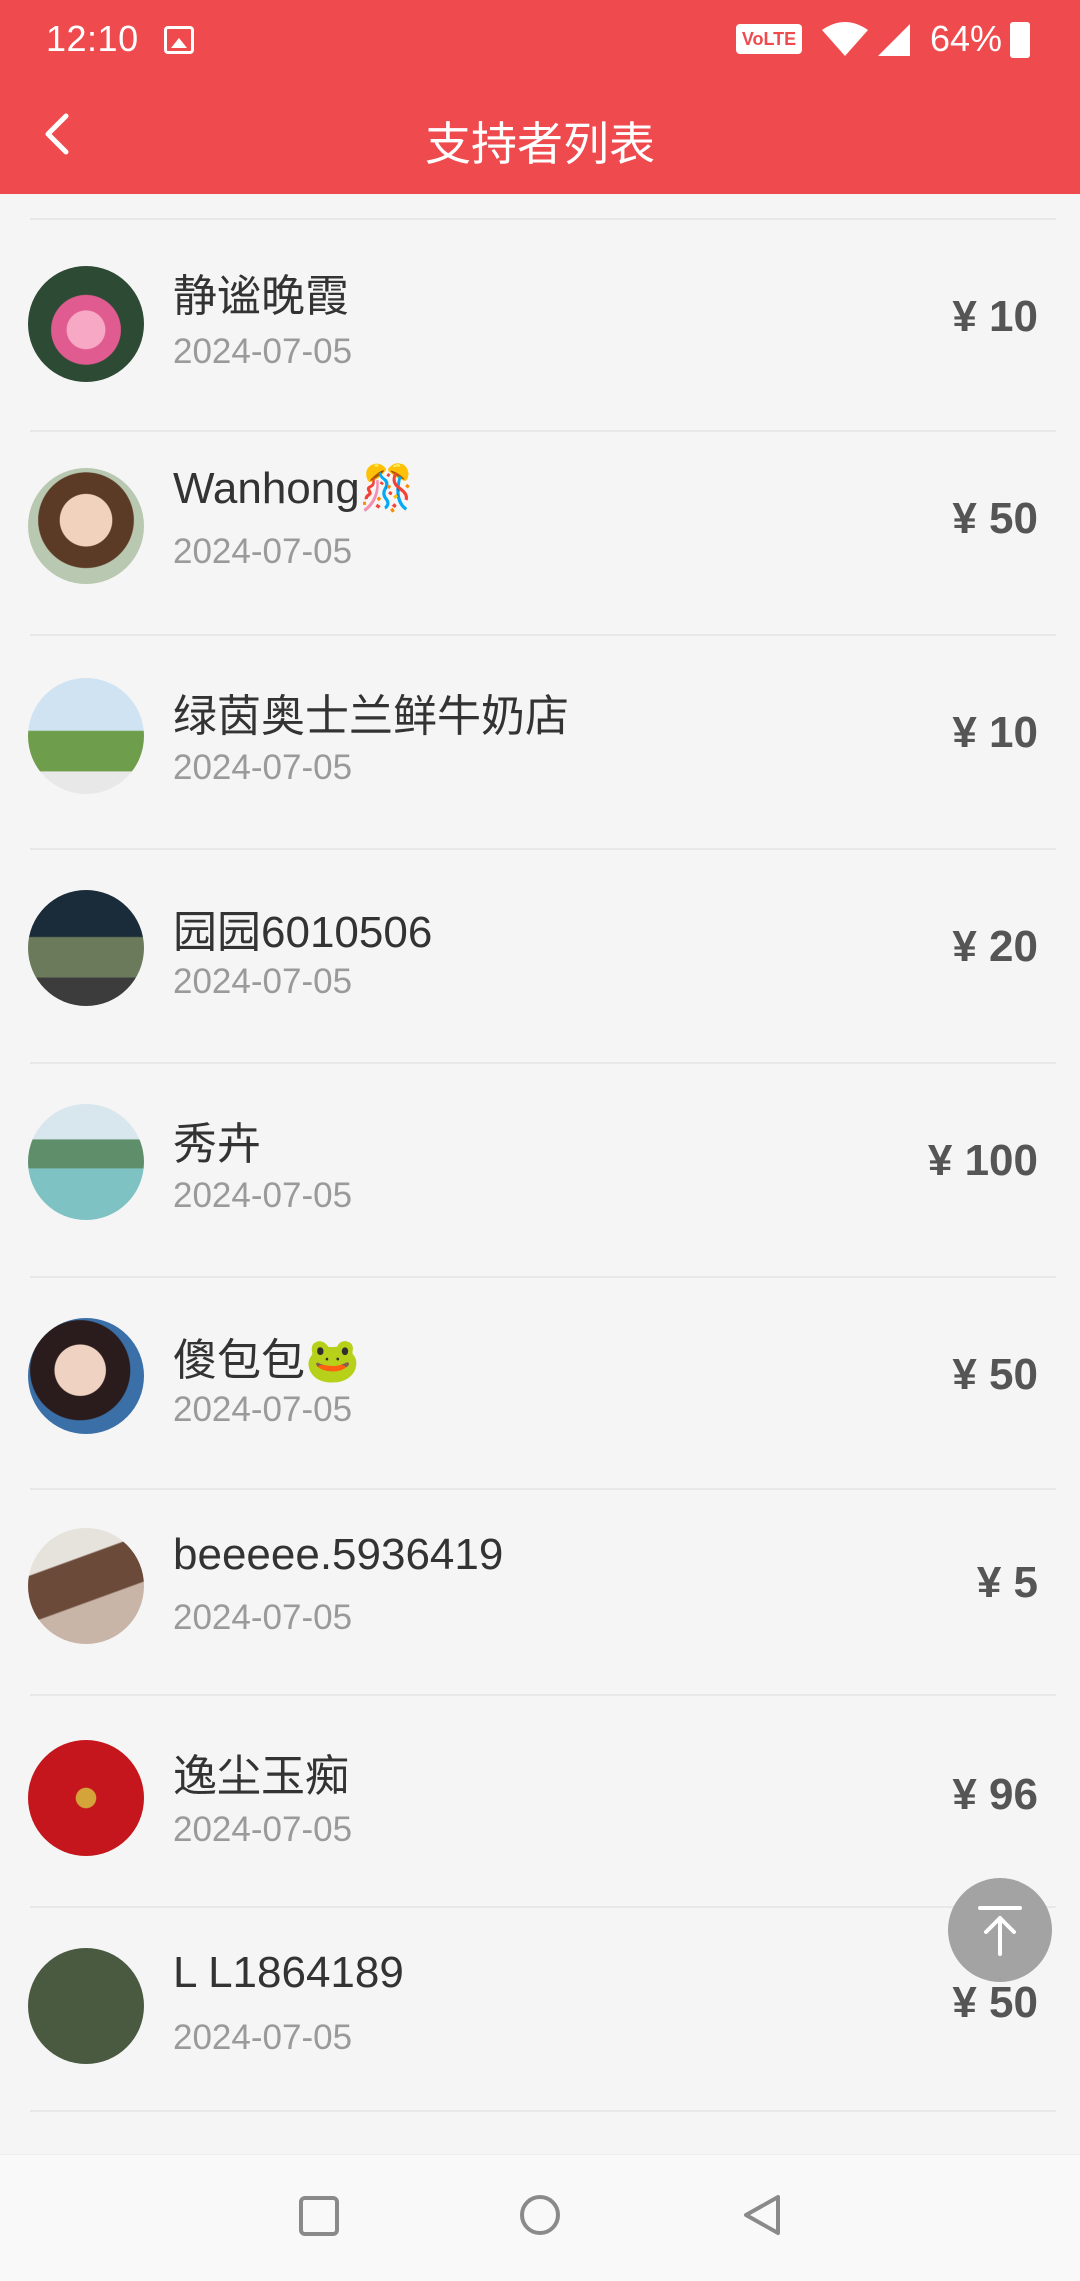 The image size is (1080, 2281). Describe the element at coordinates (1020, 40) in the screenshot. I see `battery-icon` at that location.